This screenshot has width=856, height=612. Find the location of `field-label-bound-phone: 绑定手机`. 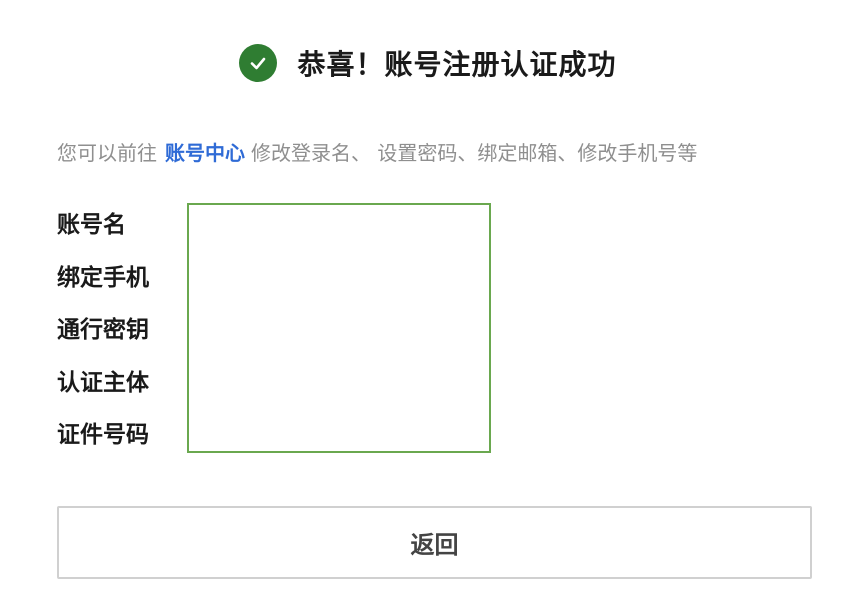

field-label-bound-phone: 绑定手机 is located at coordinates (103, 277).